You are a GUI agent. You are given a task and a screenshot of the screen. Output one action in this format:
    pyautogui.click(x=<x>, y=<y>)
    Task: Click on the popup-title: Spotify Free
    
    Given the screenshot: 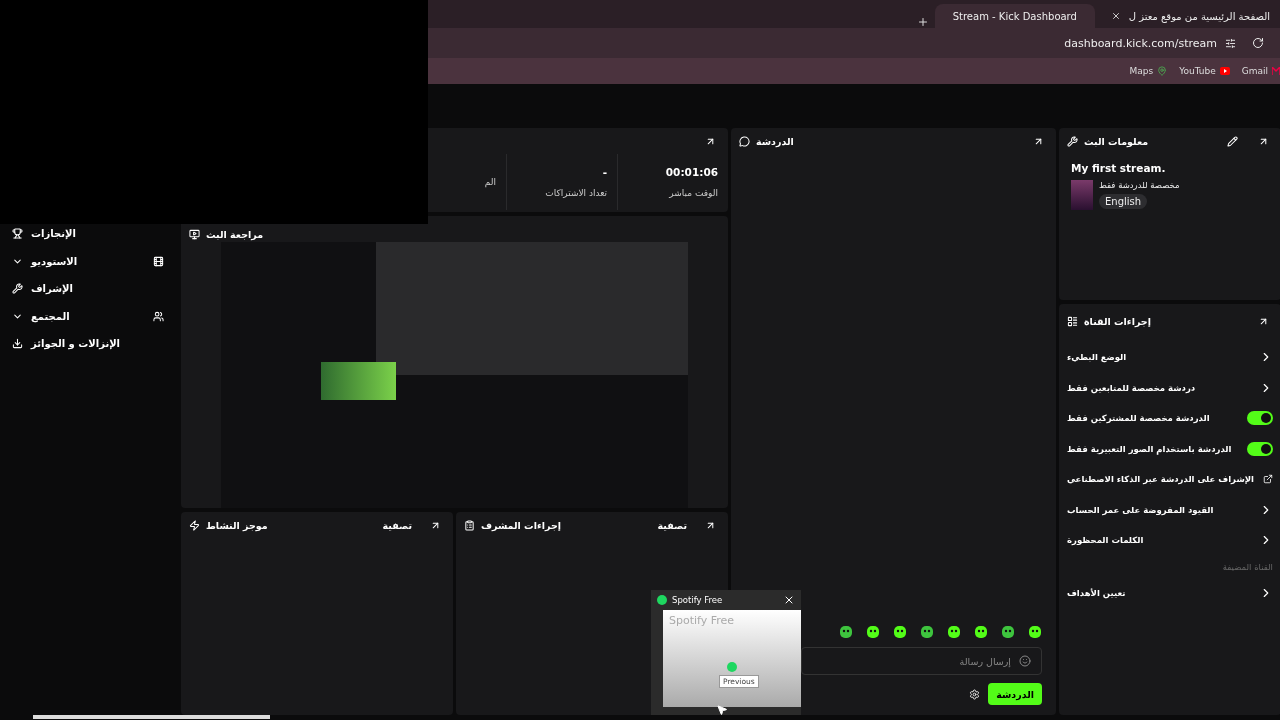 What is the action you would take?
    pyautogui.click(x=697, y=600)
    